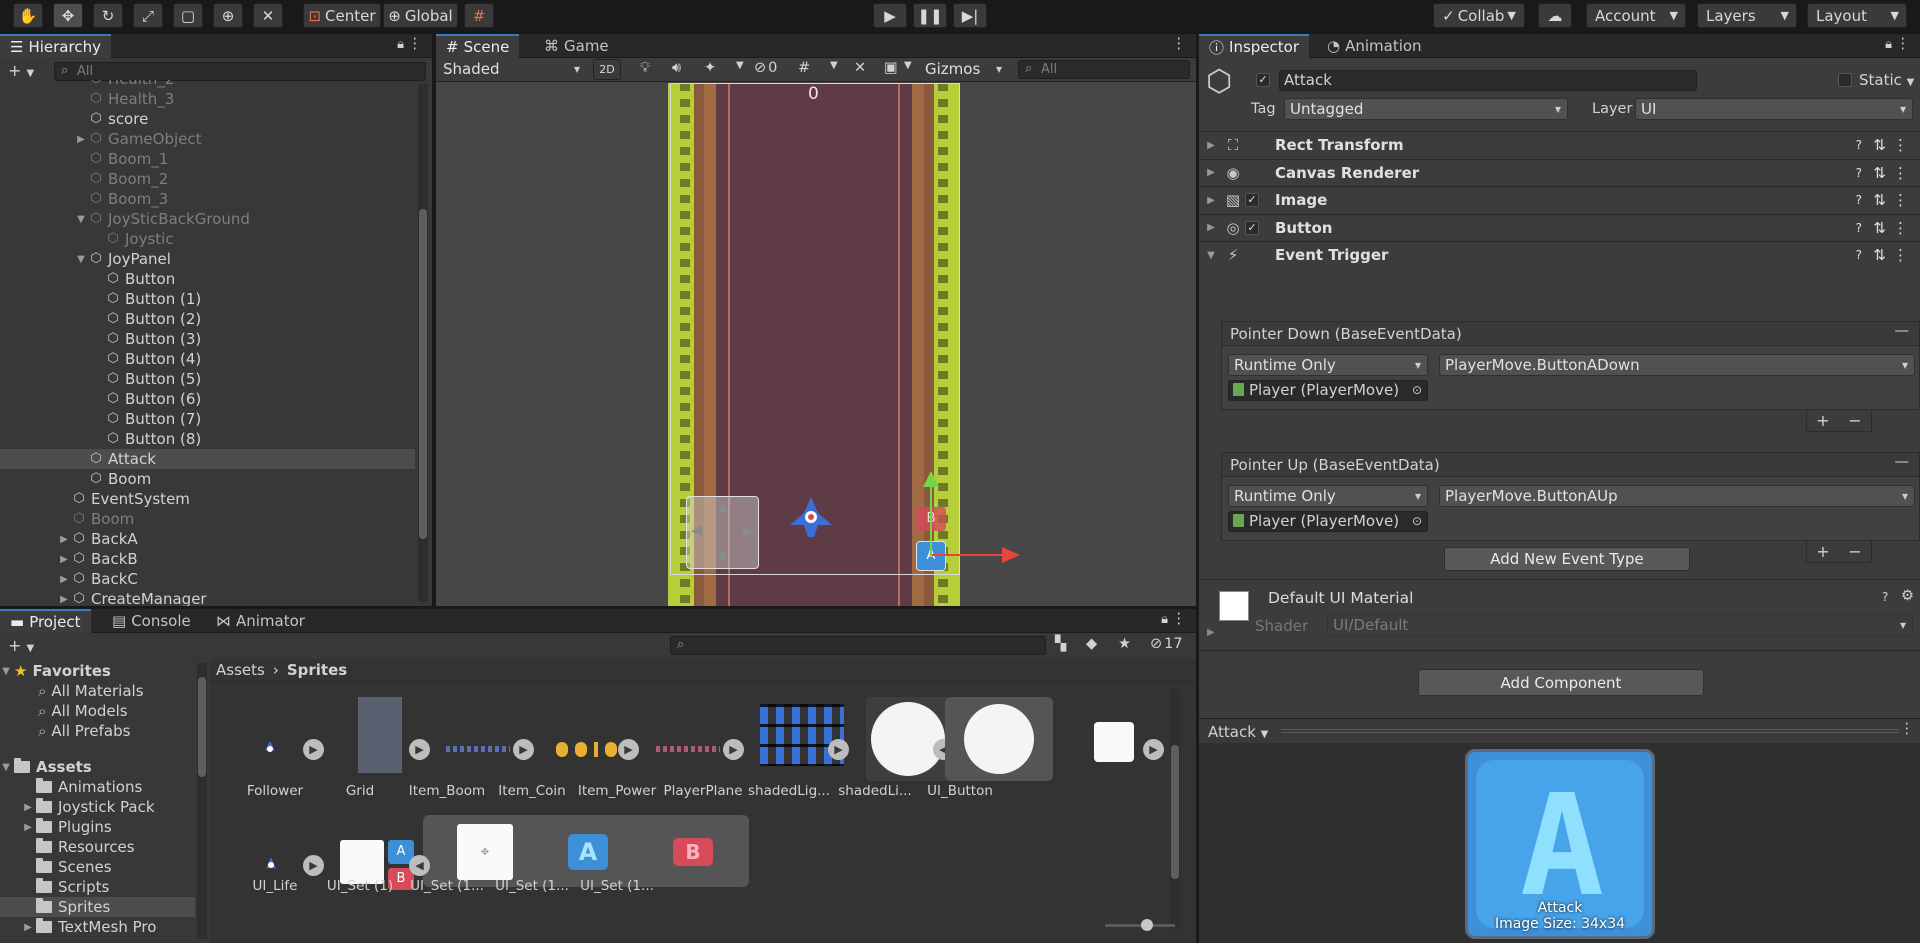  I want to click on folder-item: ▶ TextMesh Pro, so click(97, 927).